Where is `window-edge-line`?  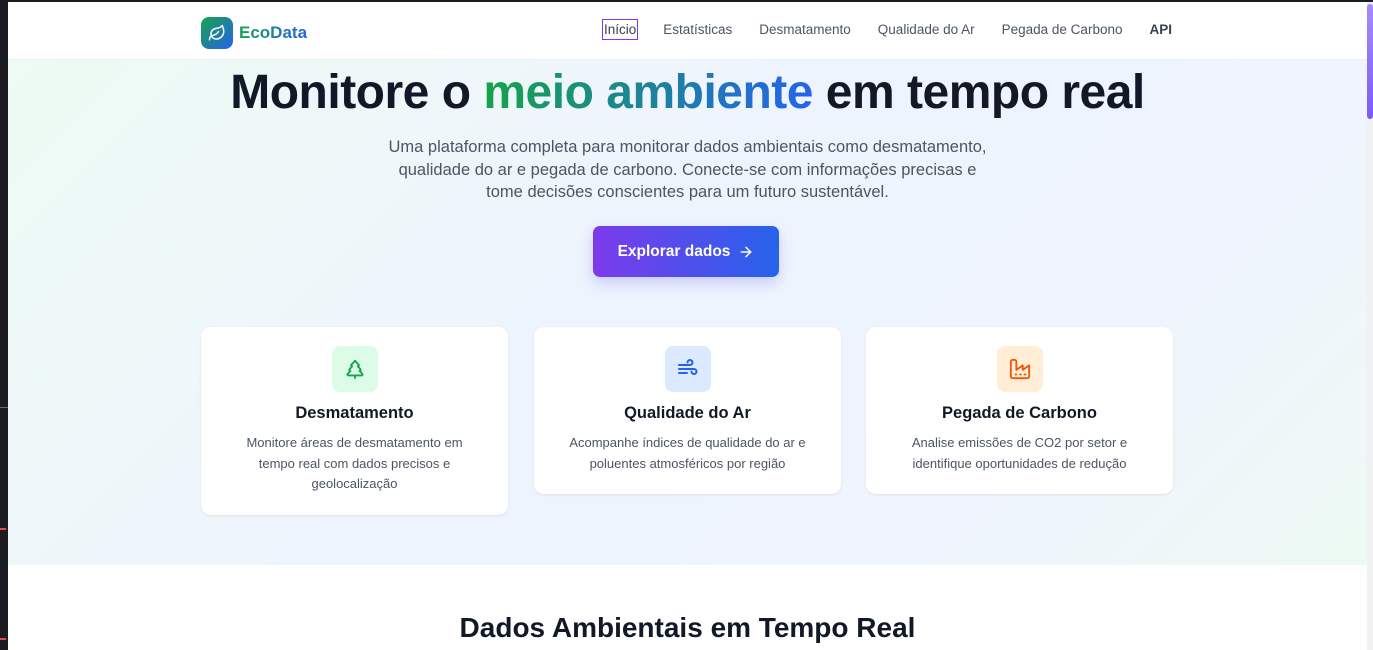
window-edge-line is located at coordinates (4, 407).